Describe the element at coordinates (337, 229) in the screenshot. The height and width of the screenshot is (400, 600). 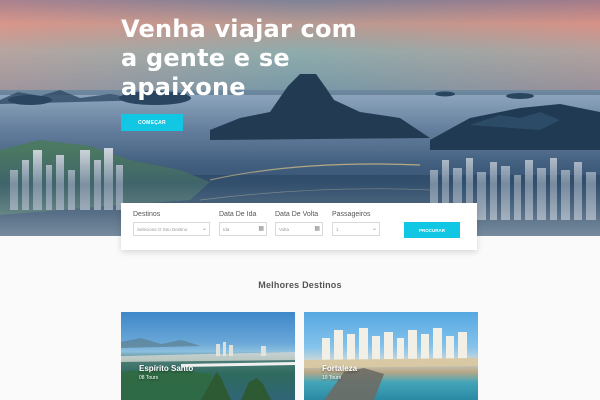
I see `passengers-value: 1` at that location.